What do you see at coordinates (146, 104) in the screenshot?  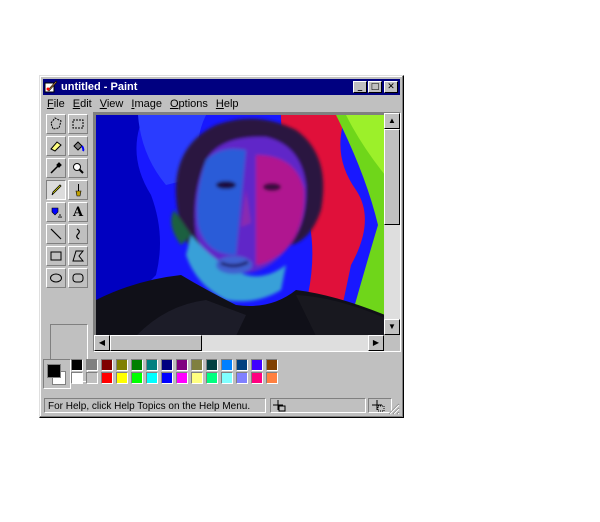 I see `menu-image: Image` at bounding box center [146, 104].